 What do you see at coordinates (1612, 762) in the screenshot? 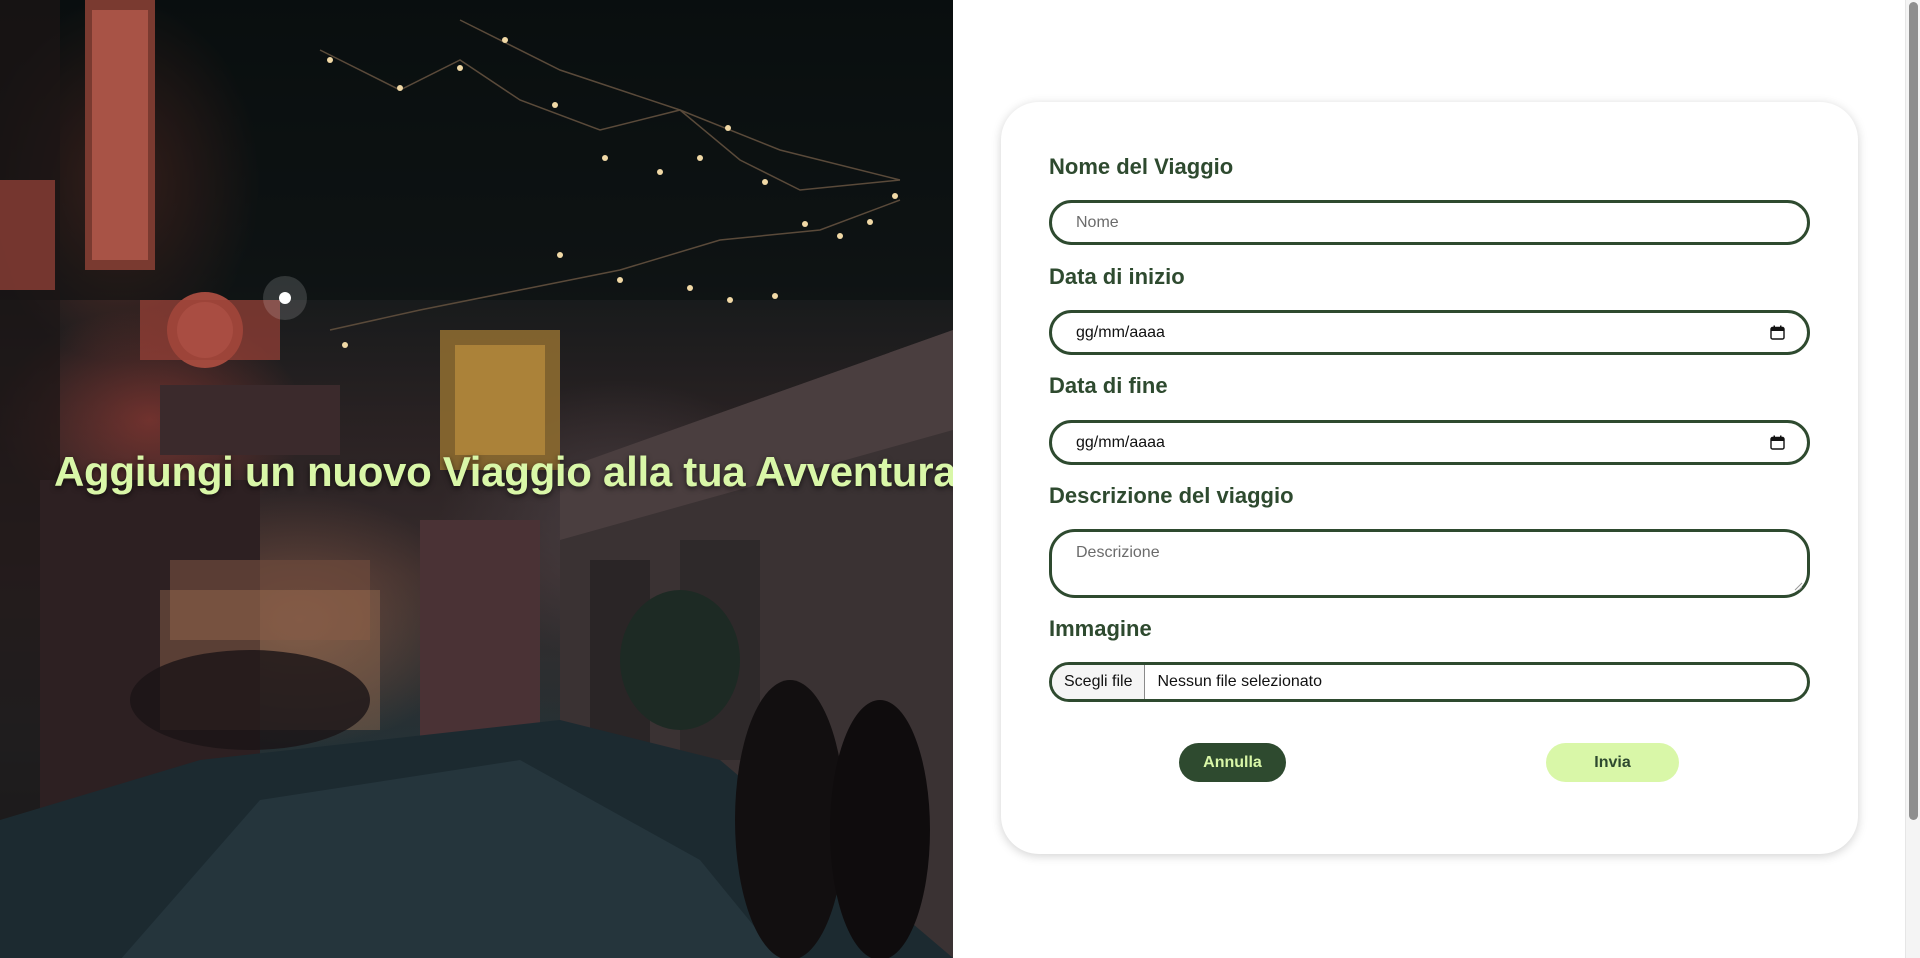
I see `submit-button: Invia` at bounding box center [1612, 762].